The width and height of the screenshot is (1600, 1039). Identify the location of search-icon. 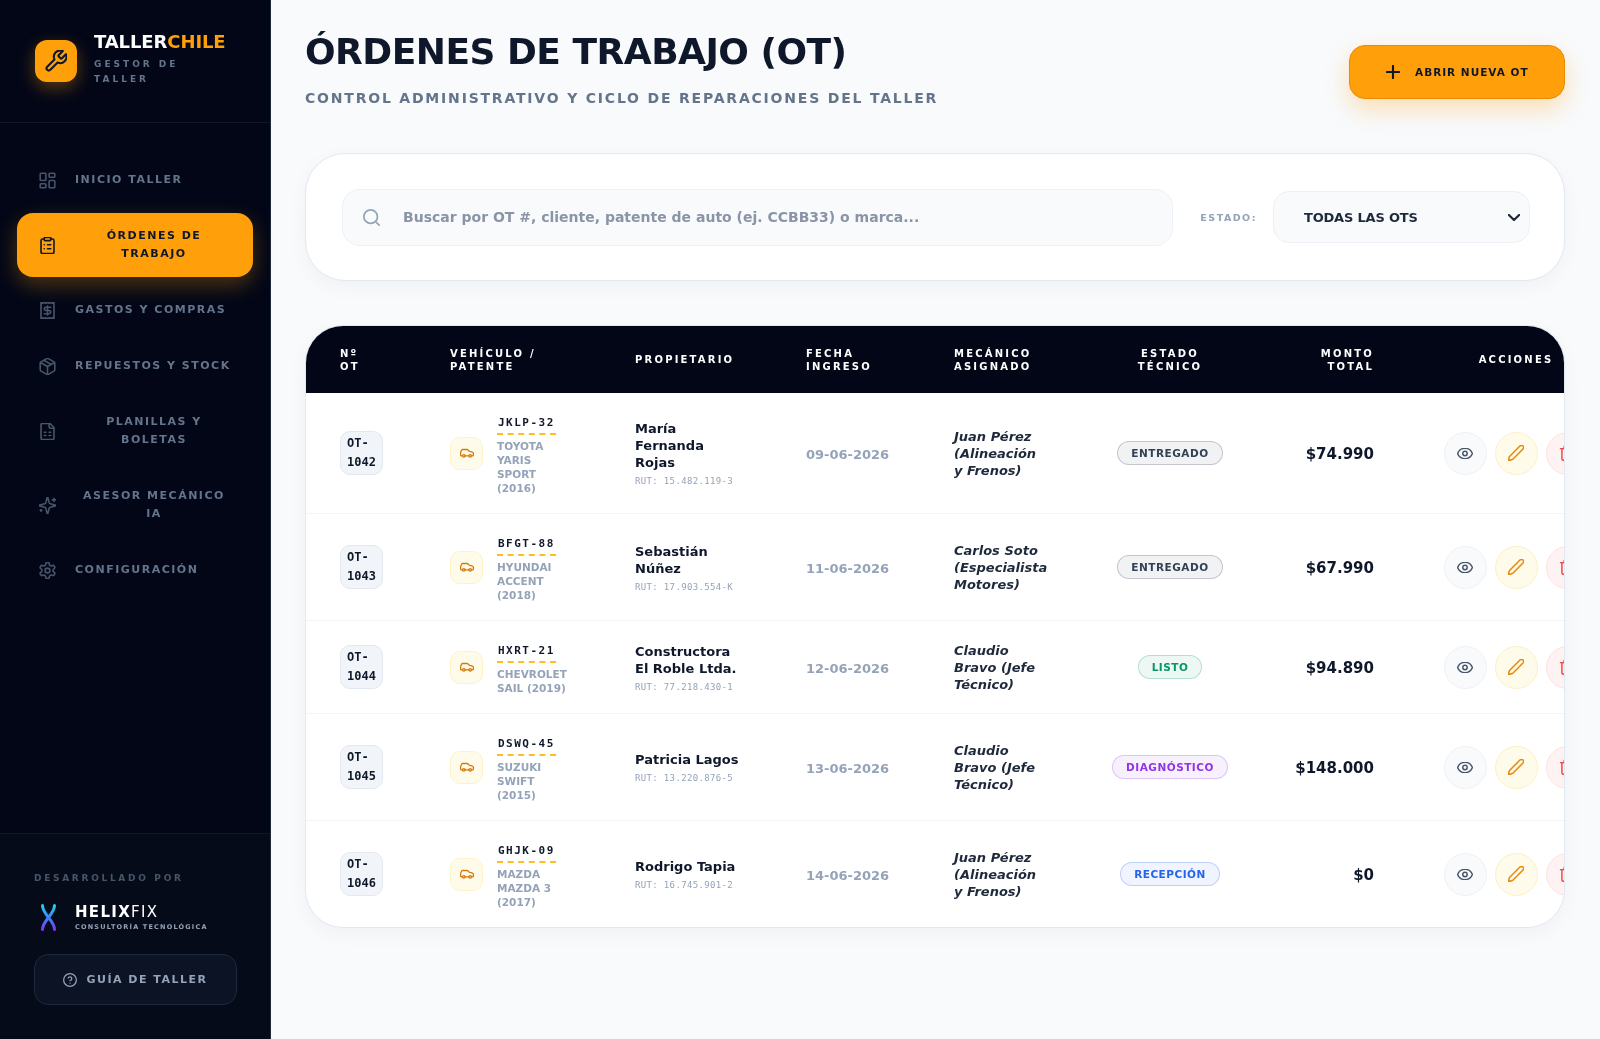
(371, 217).